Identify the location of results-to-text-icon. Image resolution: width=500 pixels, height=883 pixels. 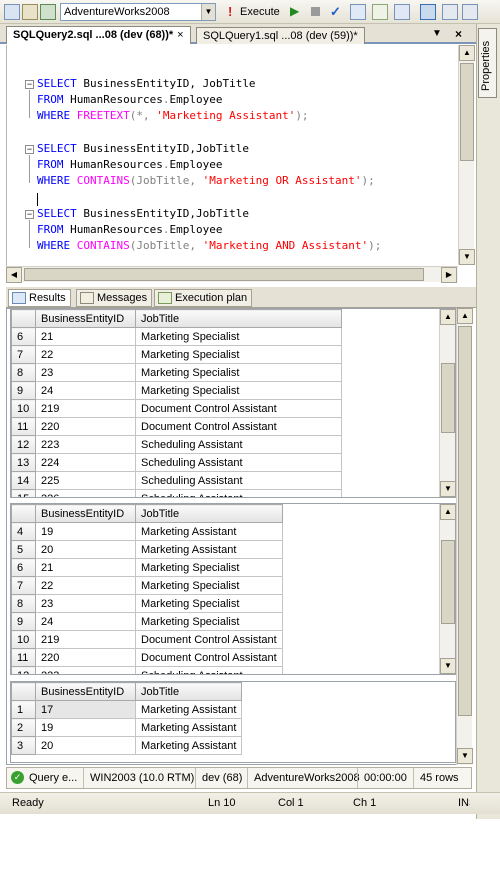
(450, 12).